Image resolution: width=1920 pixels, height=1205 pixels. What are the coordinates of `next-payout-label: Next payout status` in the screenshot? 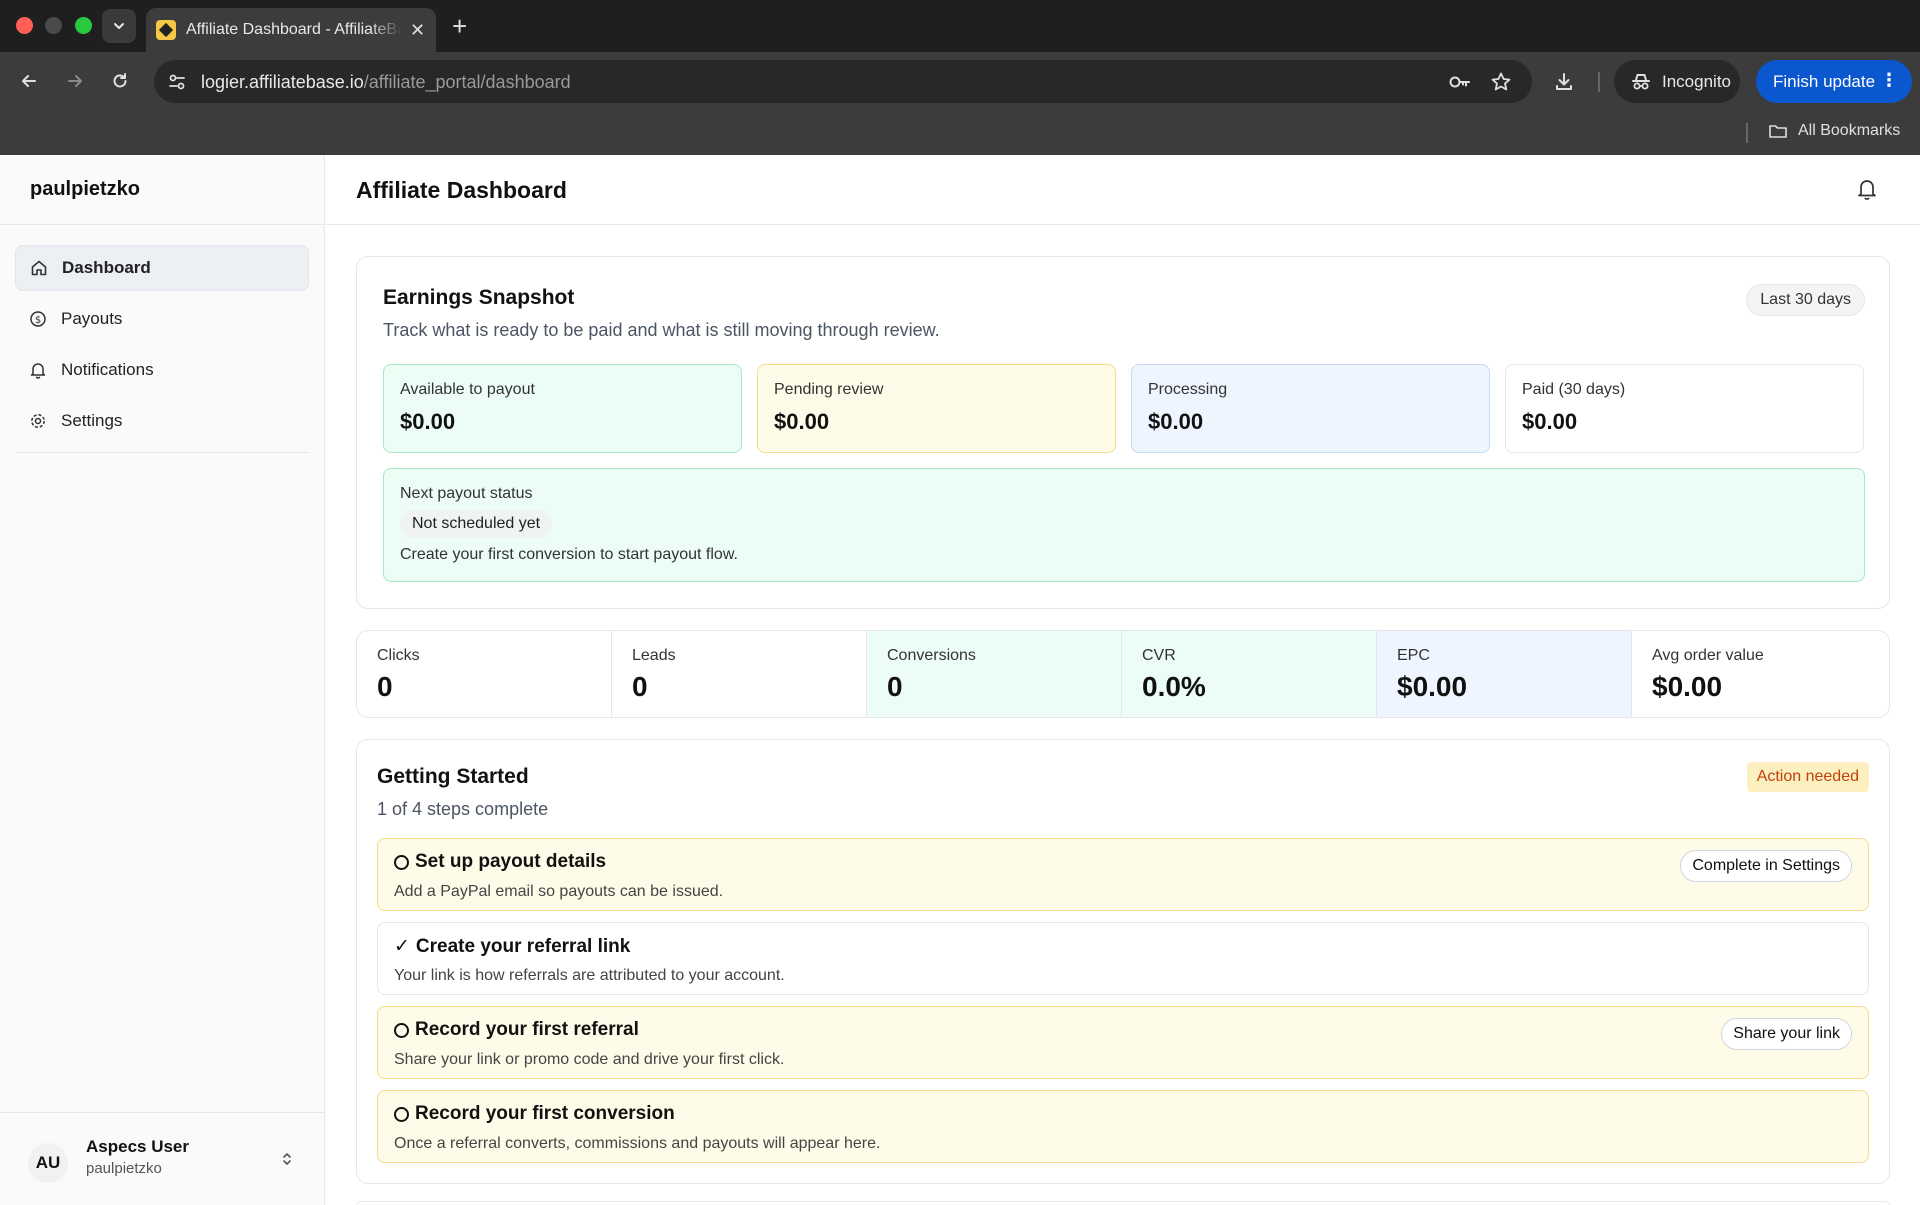 It's located at (466, 493).